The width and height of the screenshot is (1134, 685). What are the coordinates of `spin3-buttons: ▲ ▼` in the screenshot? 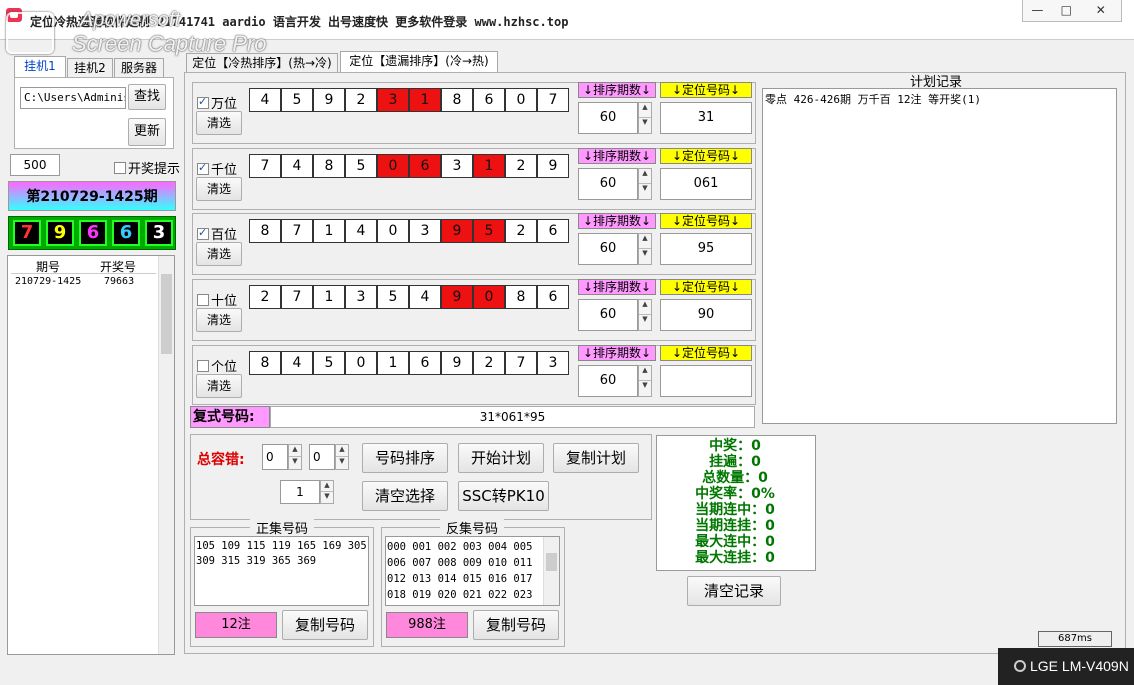 It's located at (327, 492).